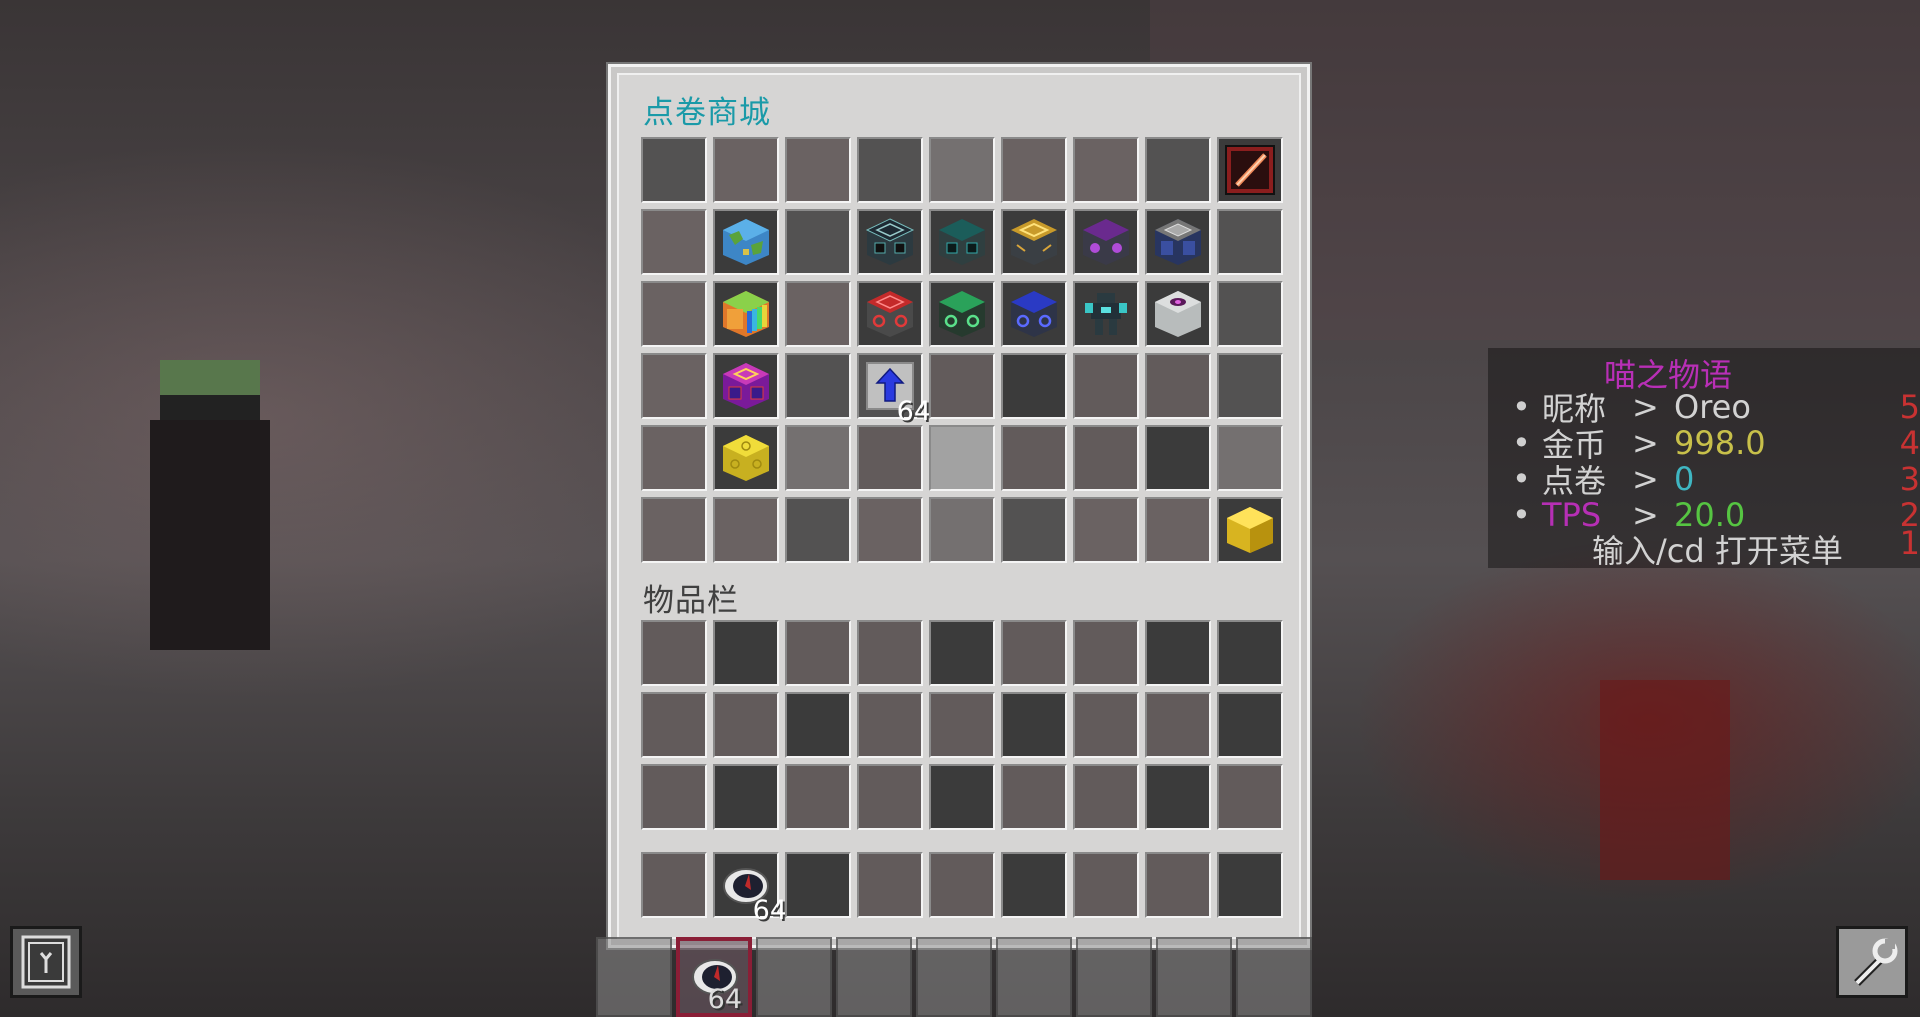 Image resolution: width=1920 pixels, height=1017 pixels. Describe the element at coordinates (1872, 962) in the screenshot. I see `wrench-icon` at that location.